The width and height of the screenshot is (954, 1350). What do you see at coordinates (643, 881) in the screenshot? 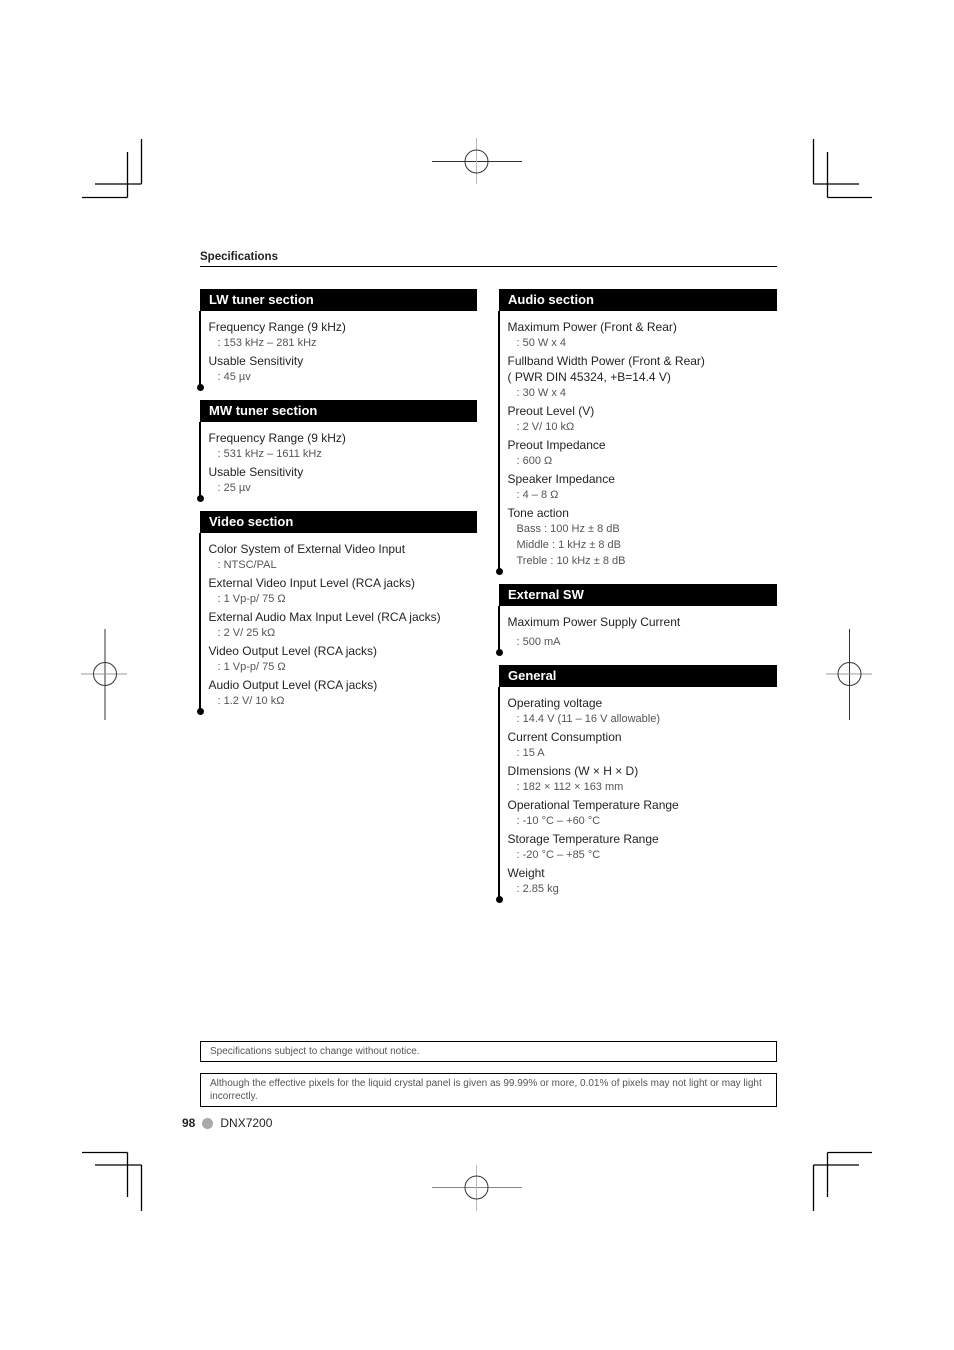
I see `spec-item: Weight: 2.85 kg` at bounding box center [643, 881].